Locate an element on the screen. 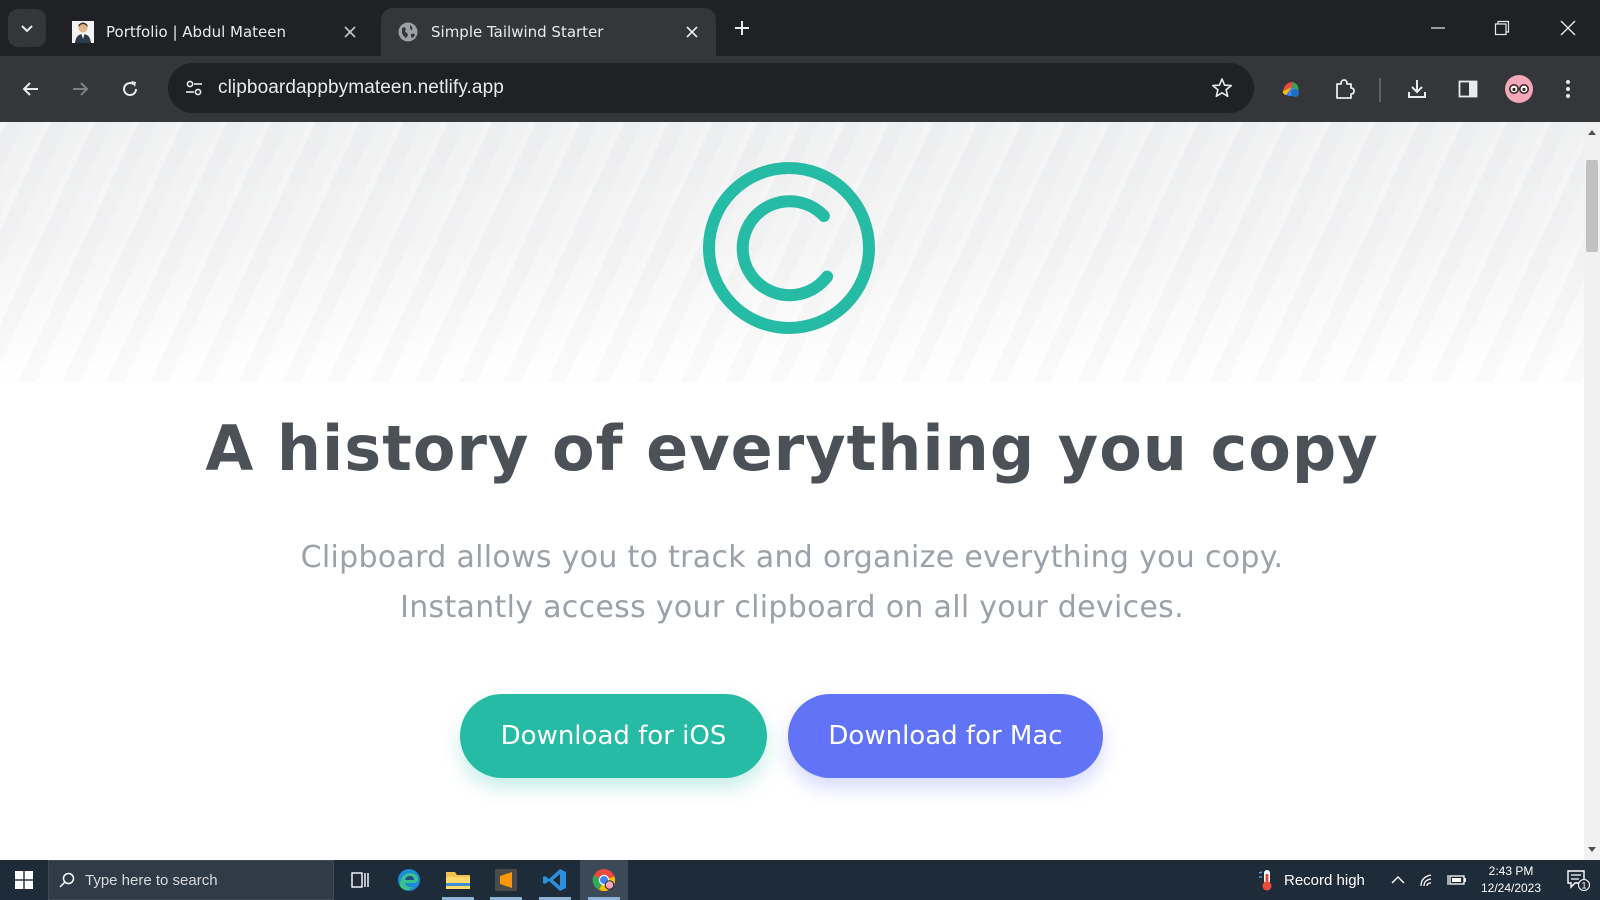  start-button is located at coordinates (24, 880).